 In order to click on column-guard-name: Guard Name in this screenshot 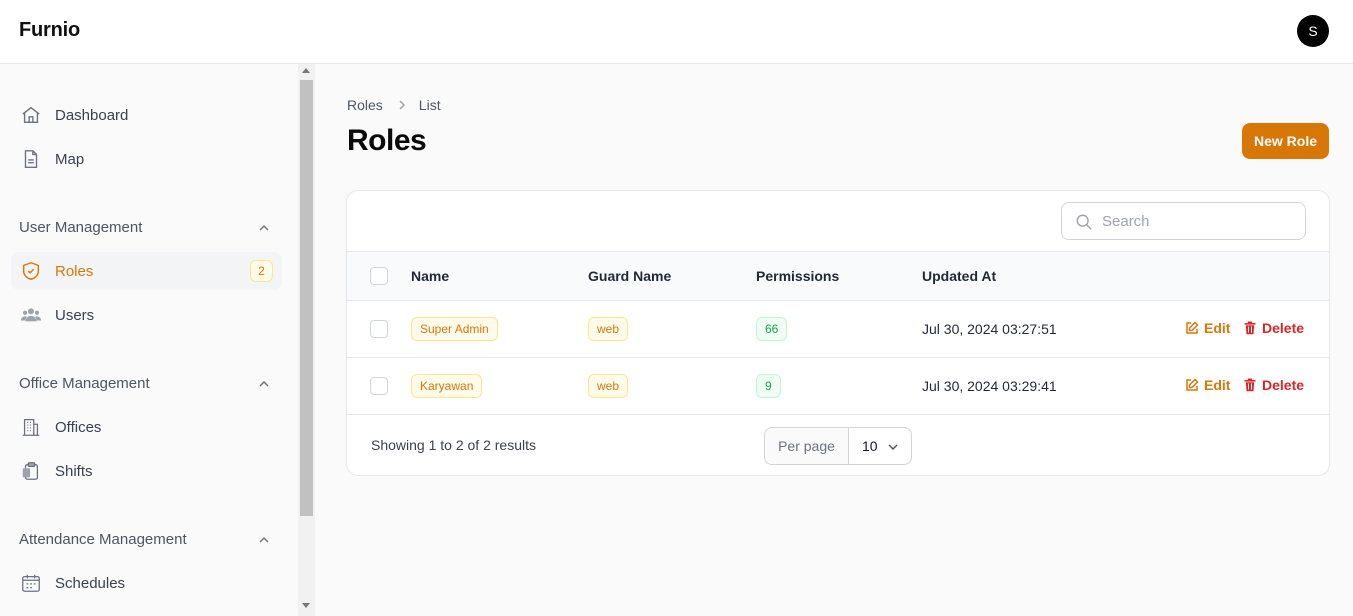, I will do `click(629, 276)`.